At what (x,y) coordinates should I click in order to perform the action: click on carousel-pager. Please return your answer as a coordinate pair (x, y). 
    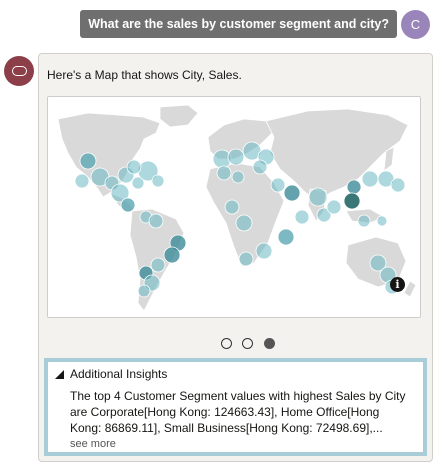
    Looking at the image, I should click on (251, 343).